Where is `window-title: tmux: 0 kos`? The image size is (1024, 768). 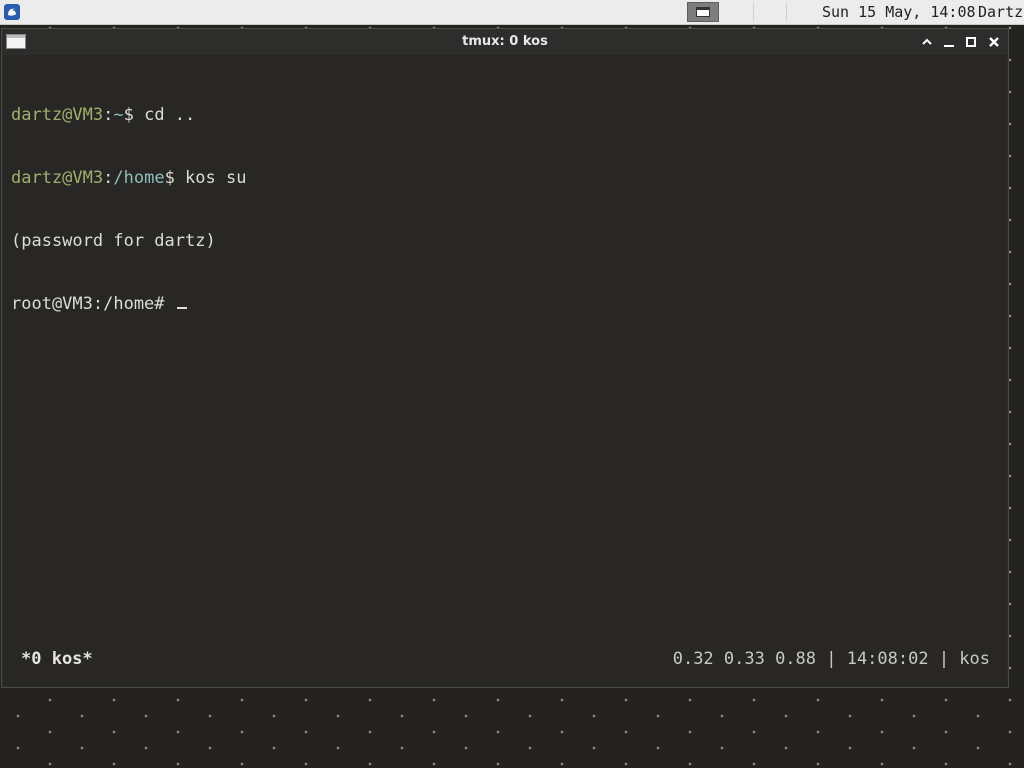 window-title: tmux: 0 kos is located at coordinates (505, 41).